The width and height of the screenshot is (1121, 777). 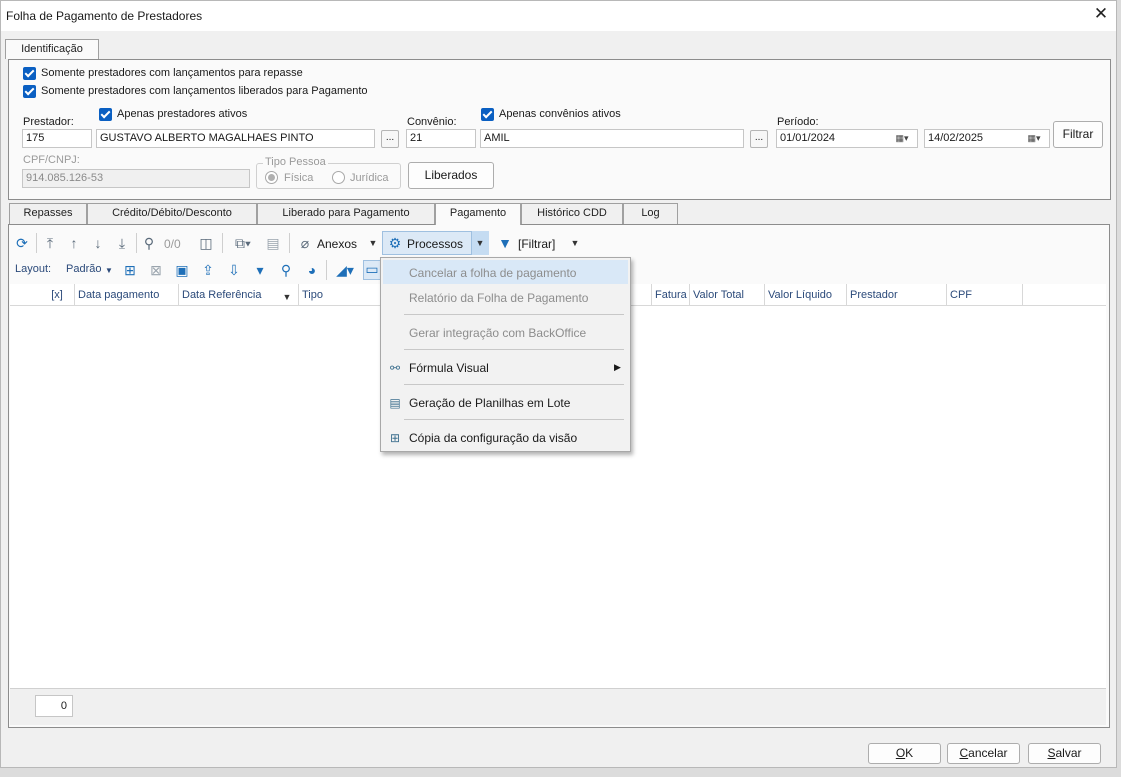 What do you see at coordinates (498, 298) in the screenshot?
I see `menu-item-relatorio-folha: Relatório da Folha de Pagamento` at bounding box center [498, 298].